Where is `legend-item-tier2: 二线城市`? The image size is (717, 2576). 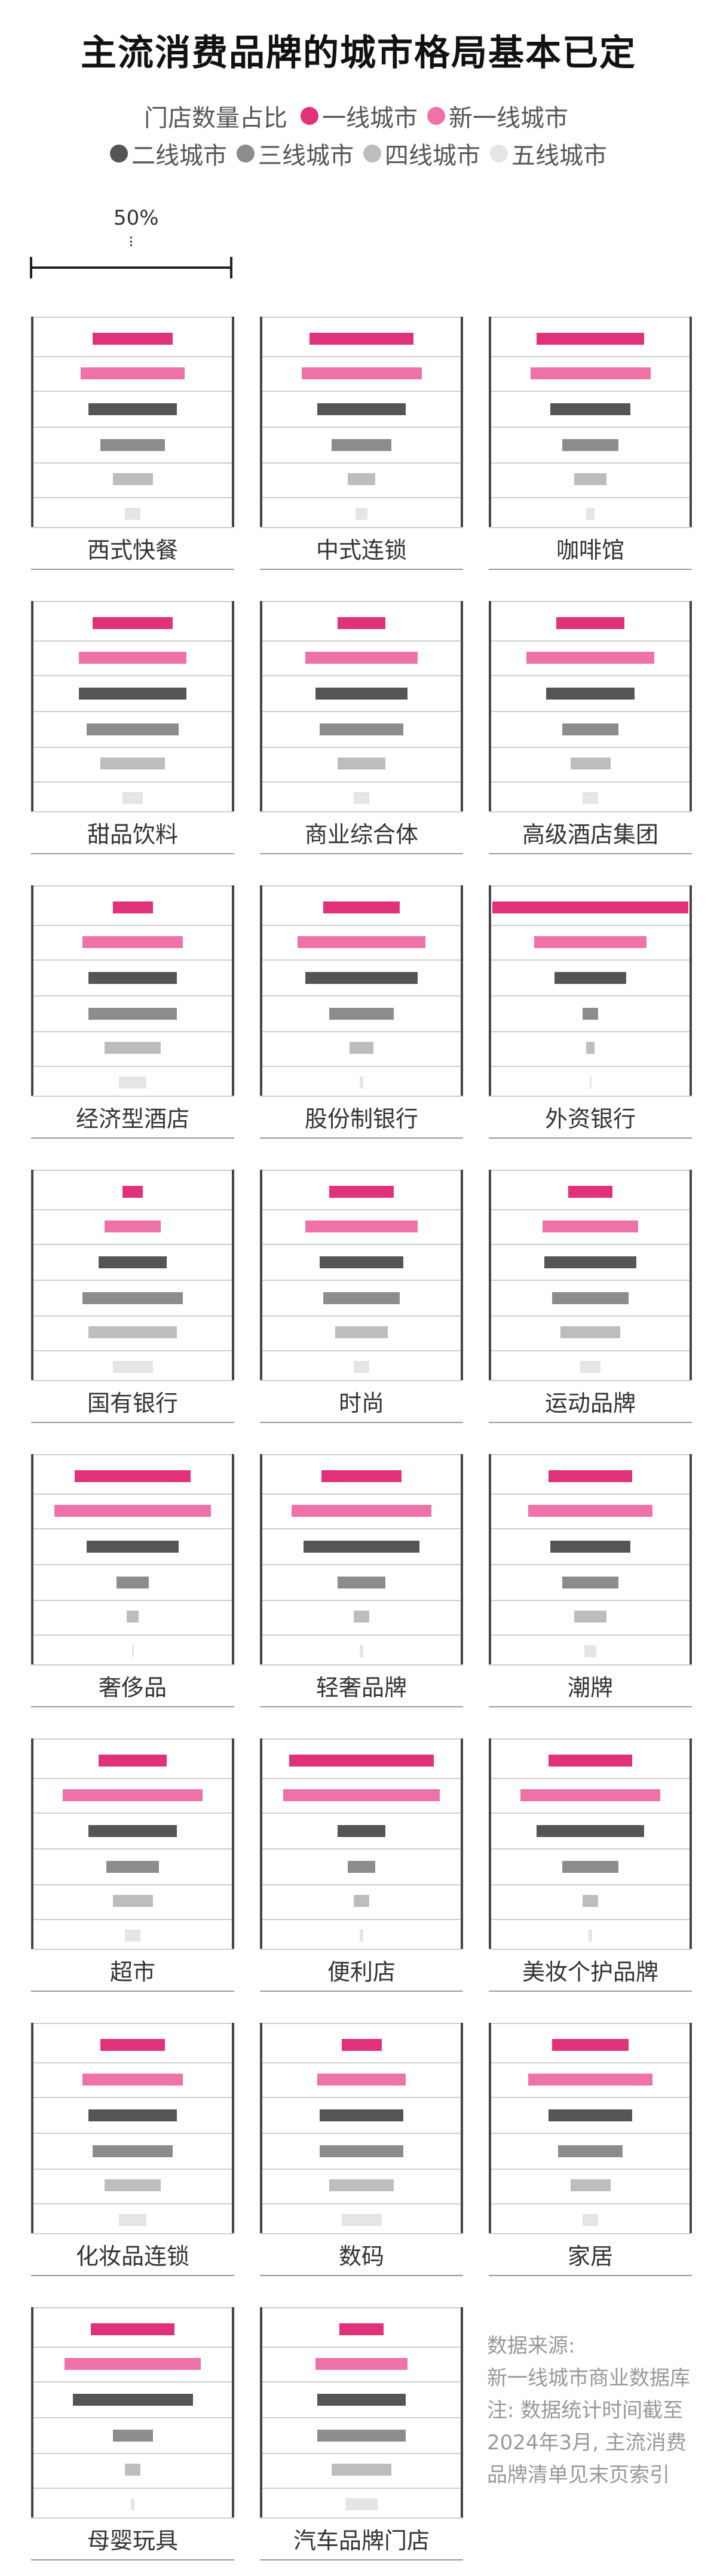
legend-item-tier2: 二线城市 is located at coordinates (168, 153).